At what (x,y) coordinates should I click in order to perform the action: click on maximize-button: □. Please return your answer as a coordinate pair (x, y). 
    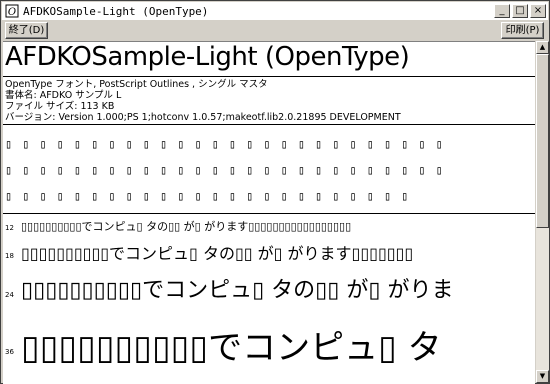
    Looking at the image, I should click on (520, 11).